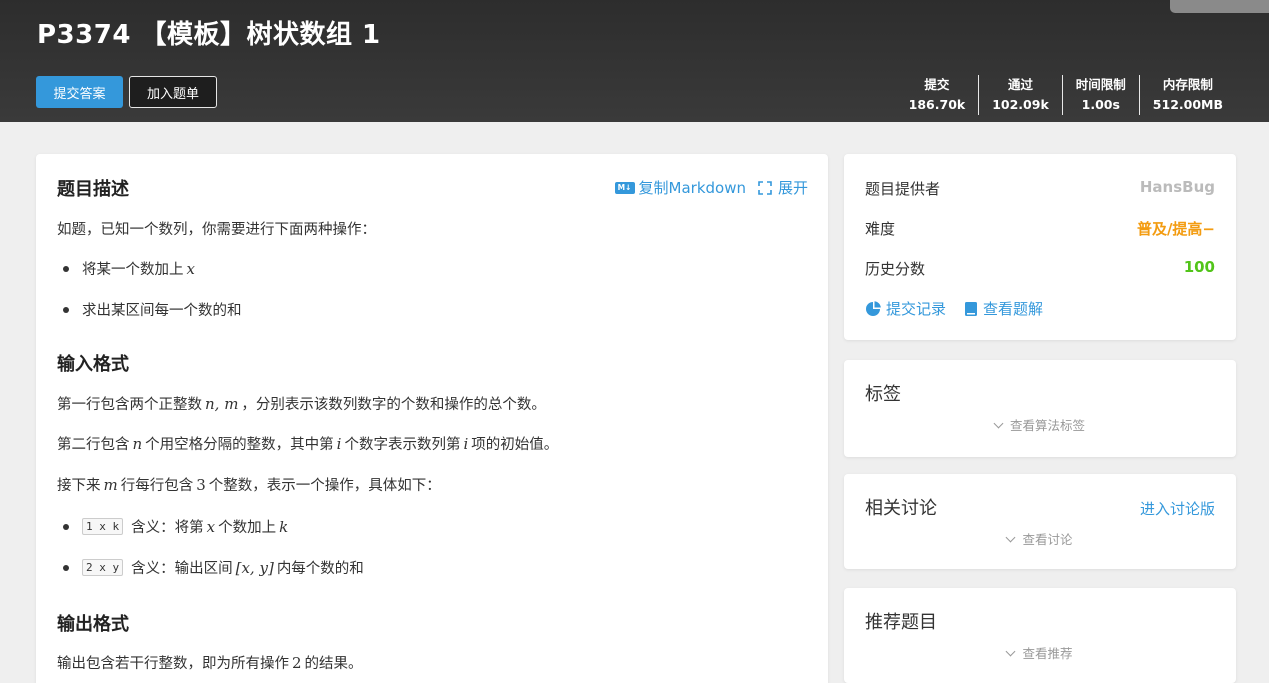 The image size is (1269, 683). Describe the element at coordinates (79, 92) in the screenshot. I see `submit-answer-button: 提交答案` at that location.